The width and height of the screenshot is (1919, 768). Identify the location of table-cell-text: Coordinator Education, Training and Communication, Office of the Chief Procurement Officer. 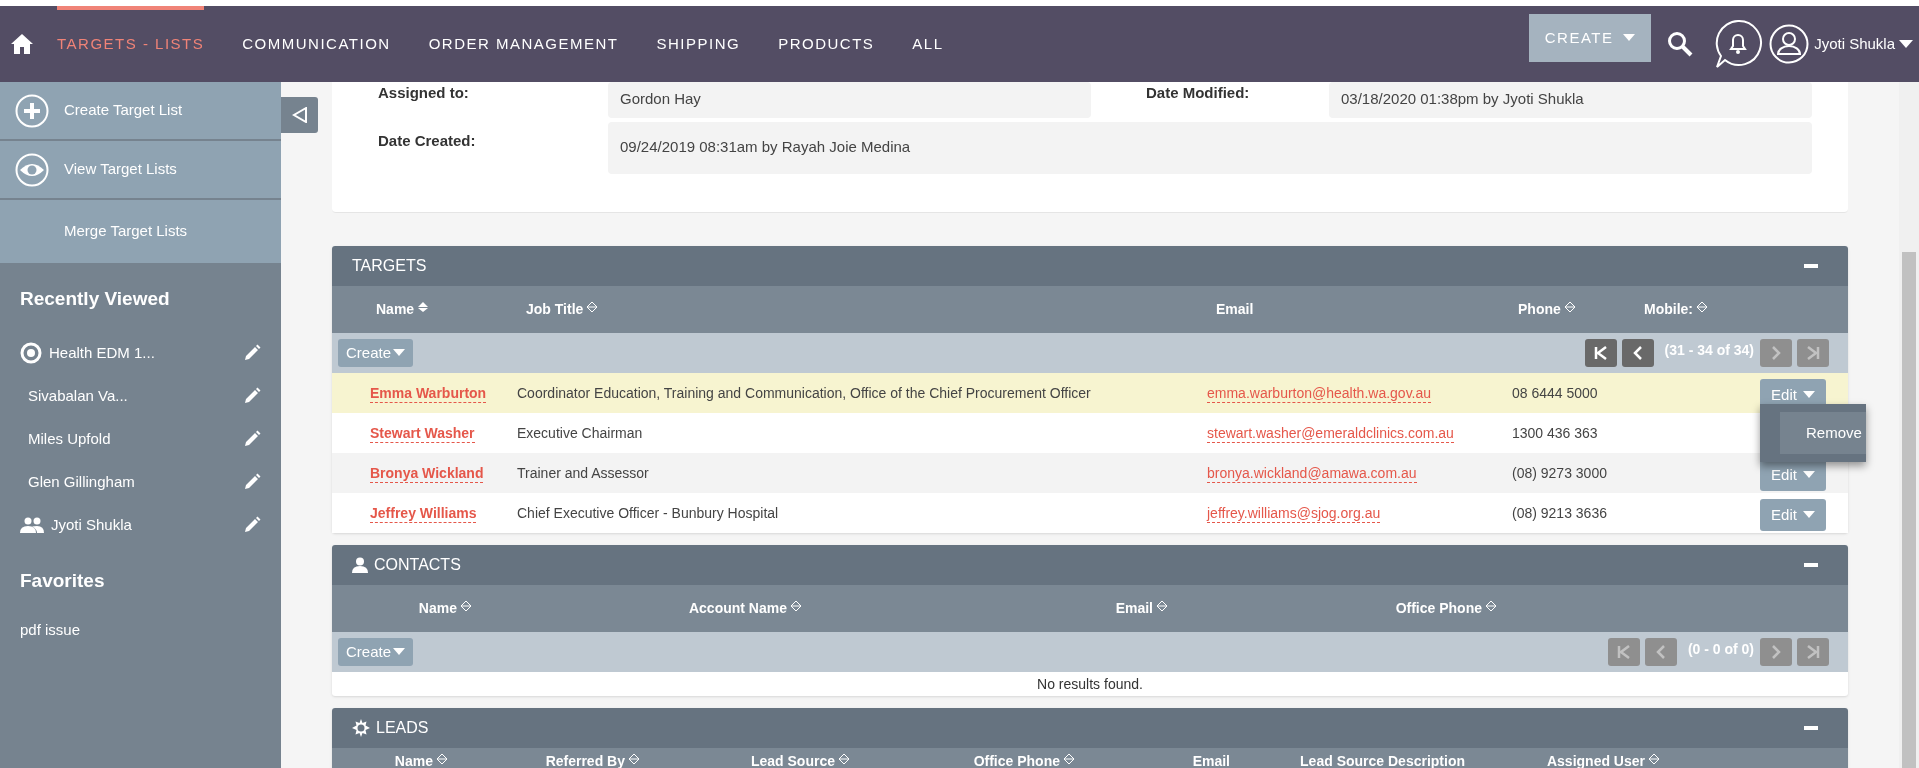
(804, 393).